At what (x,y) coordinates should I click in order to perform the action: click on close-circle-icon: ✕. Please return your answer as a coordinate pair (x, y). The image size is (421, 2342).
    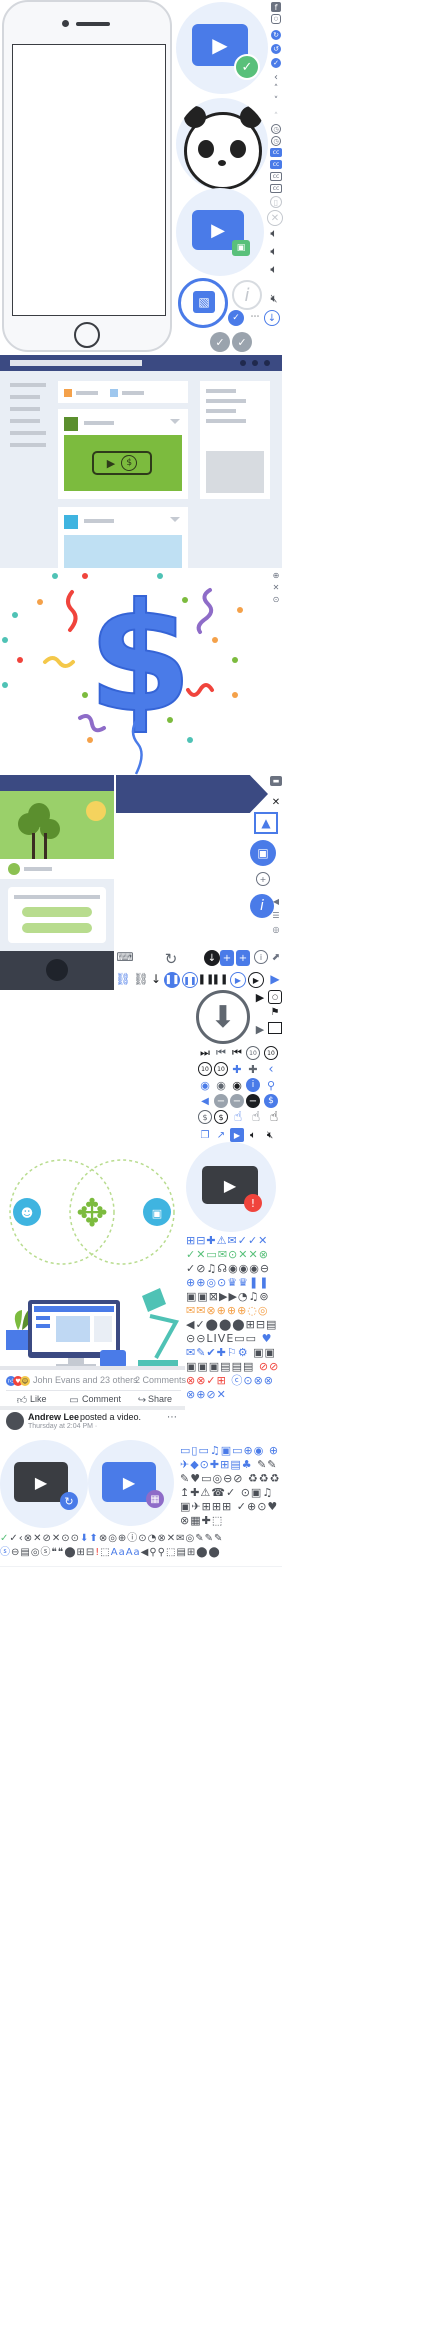
    Looking at the image, I should click on (275, 218).